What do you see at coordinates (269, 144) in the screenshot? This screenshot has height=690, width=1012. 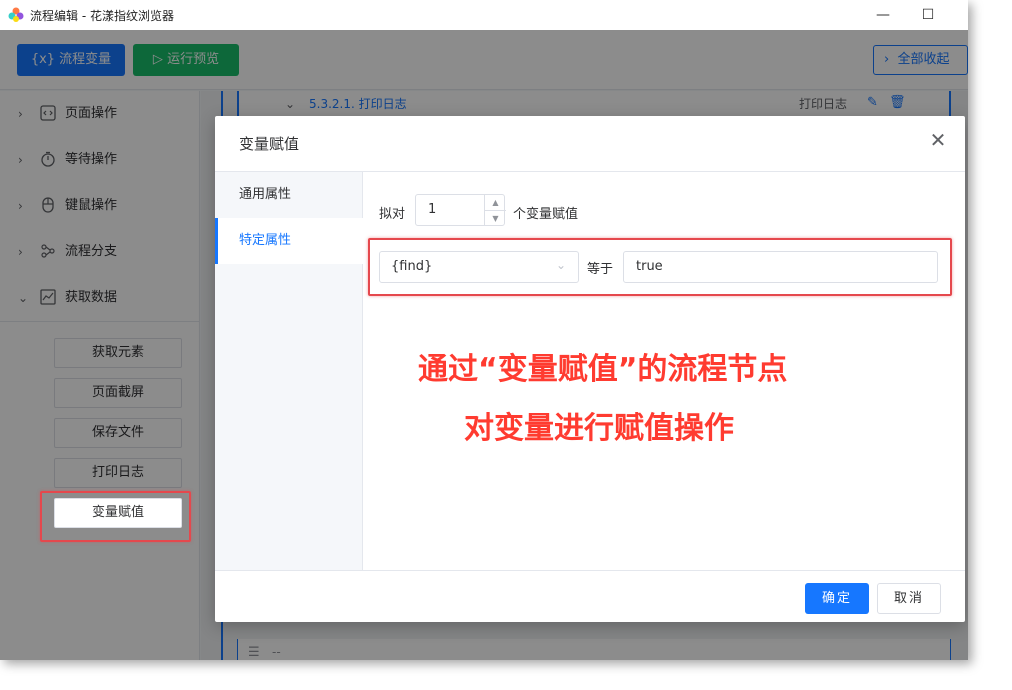 I see `dialog-title: 变量赋值` at bounding box center [269, 144].